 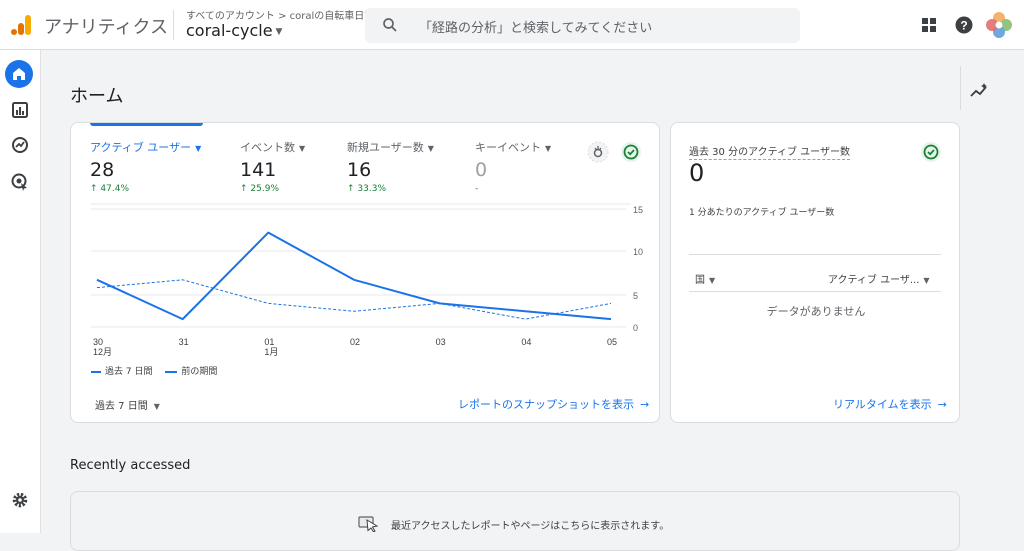 What do you see at coordinates (20, 182) in the screenshot?
I see `advertising-icon` at bounding box center [20, 182].